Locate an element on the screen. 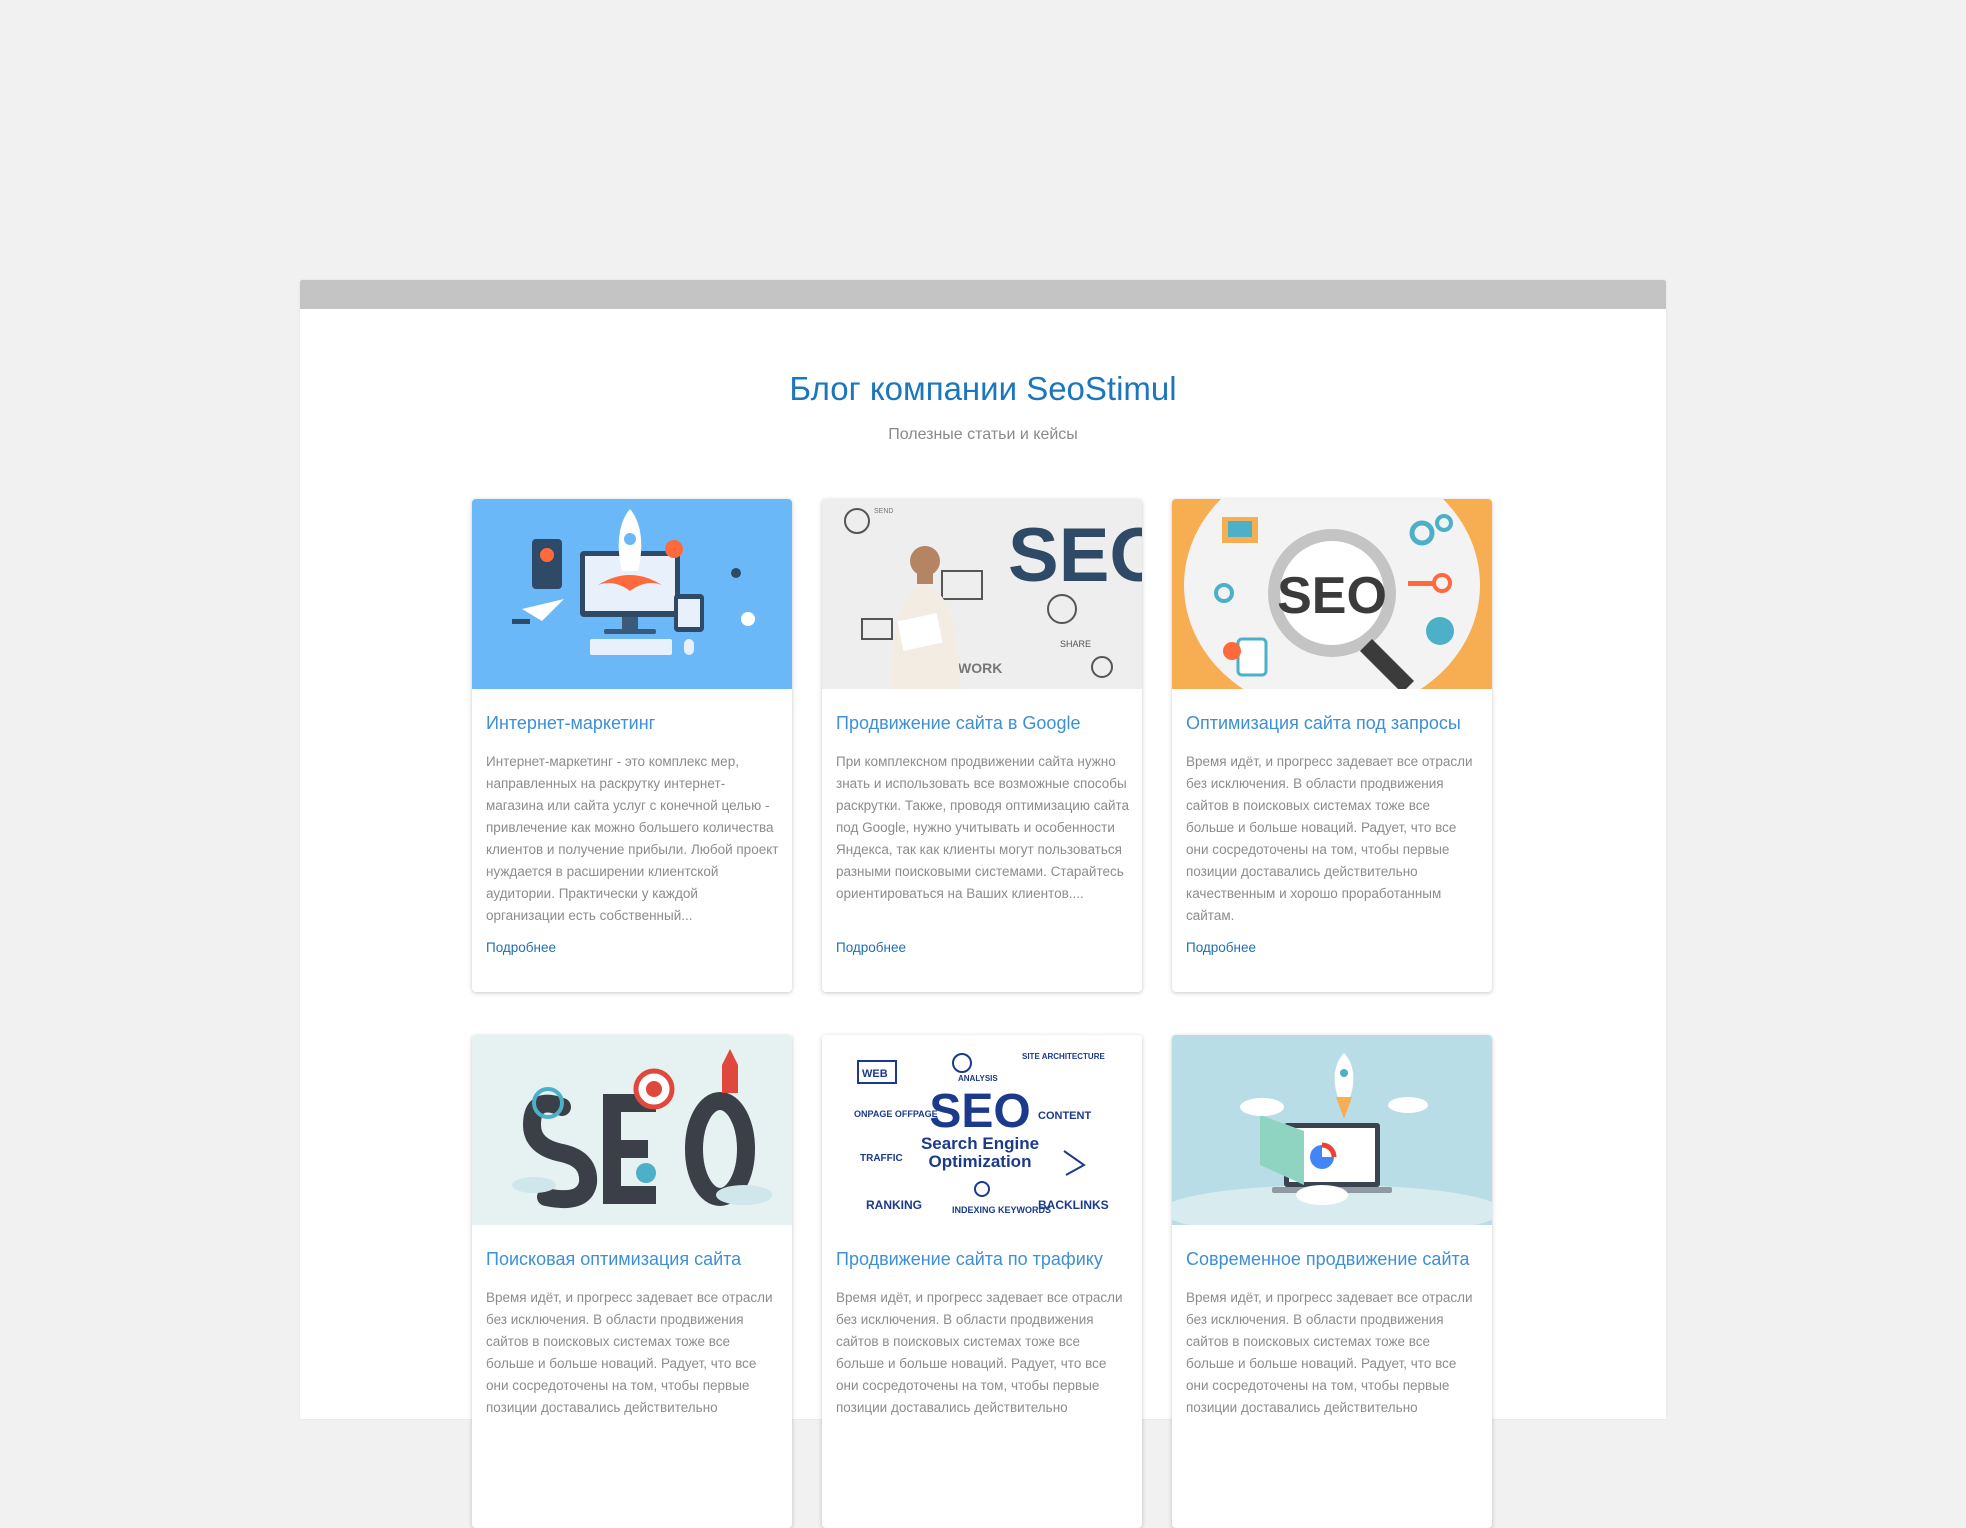 This screenshot has height=1528, width=1966. svg-text: WEB is located at coordinates (875, 1074).